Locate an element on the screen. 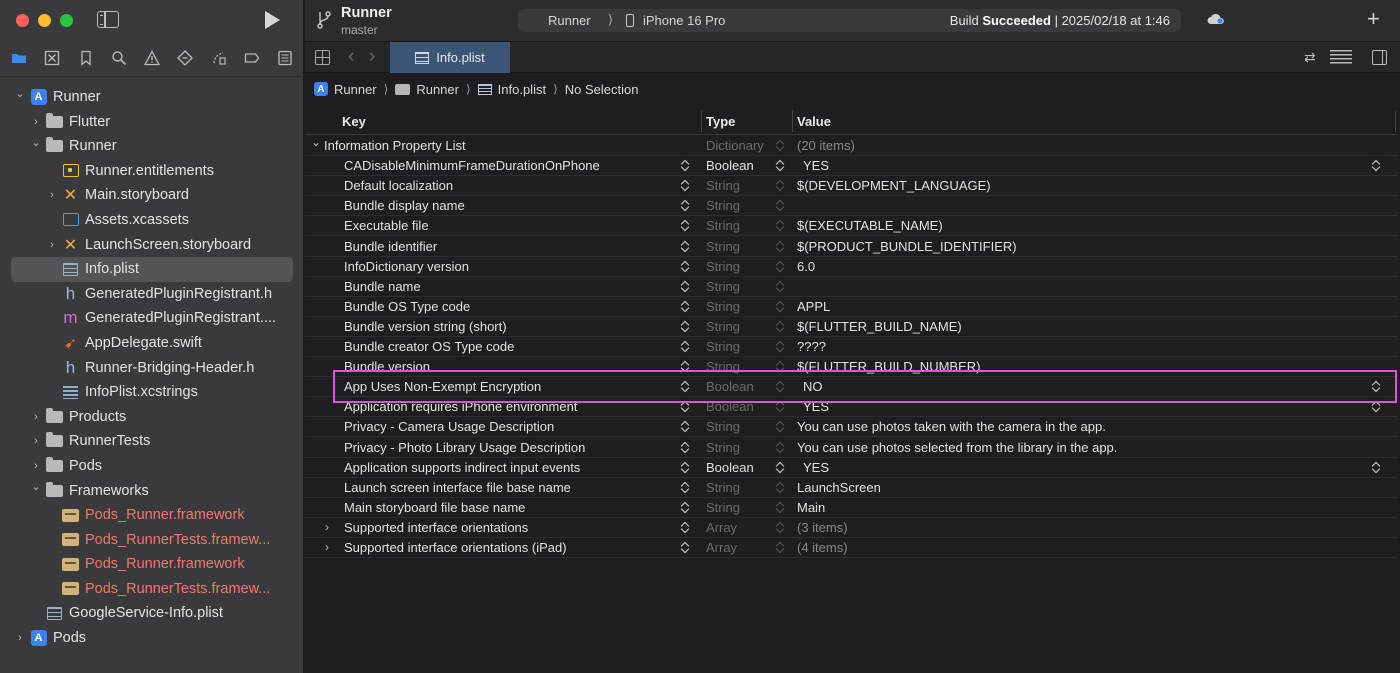 Image resolution: width=1400 pixels, height=673 pixels. tree-item: › ✕ LaunchScreen.storyboard is located at coordinates (152, 245).